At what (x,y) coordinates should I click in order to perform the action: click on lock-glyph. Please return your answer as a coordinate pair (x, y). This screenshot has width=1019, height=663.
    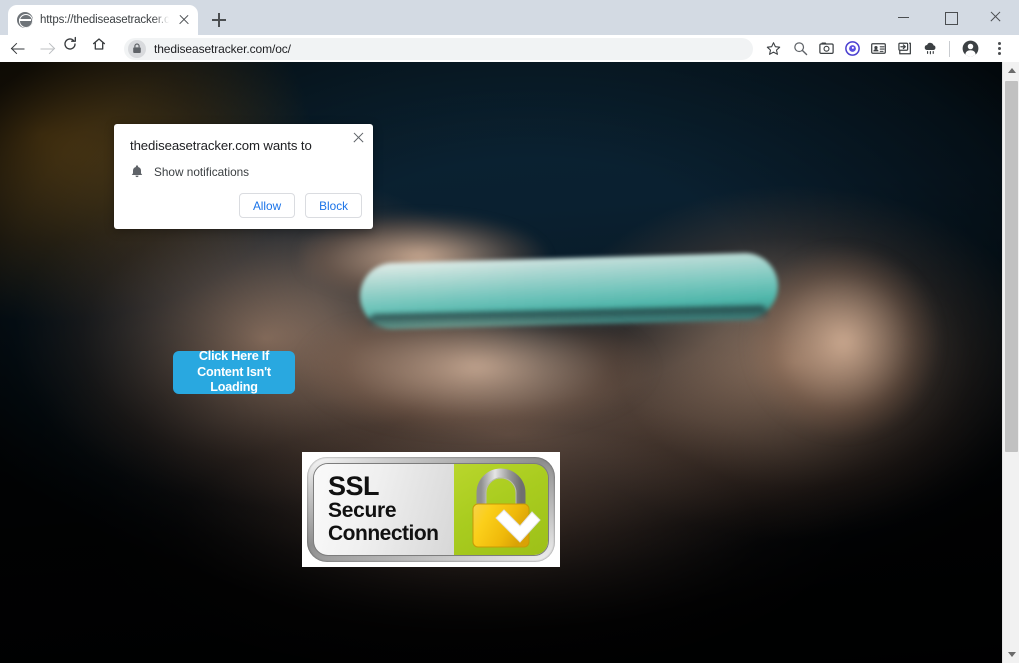
    Looking at the image, I should click on (137, 48).